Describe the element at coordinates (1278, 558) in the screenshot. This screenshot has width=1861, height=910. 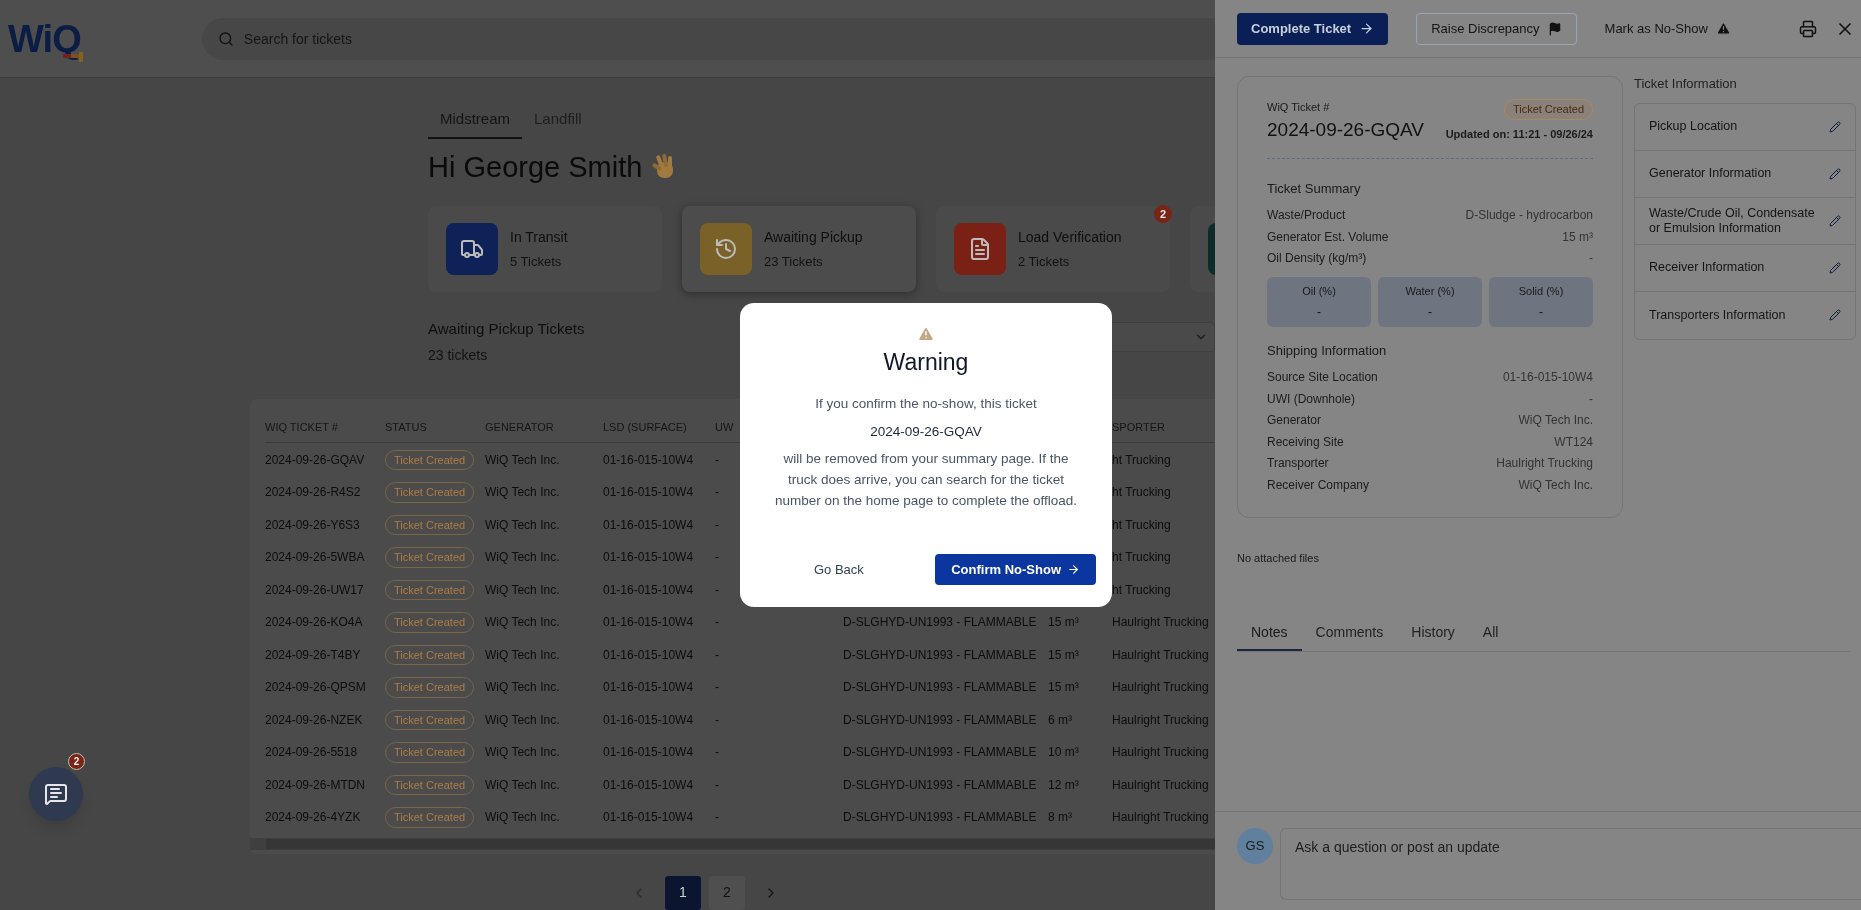
I see `files-note: No attached files` at that location.